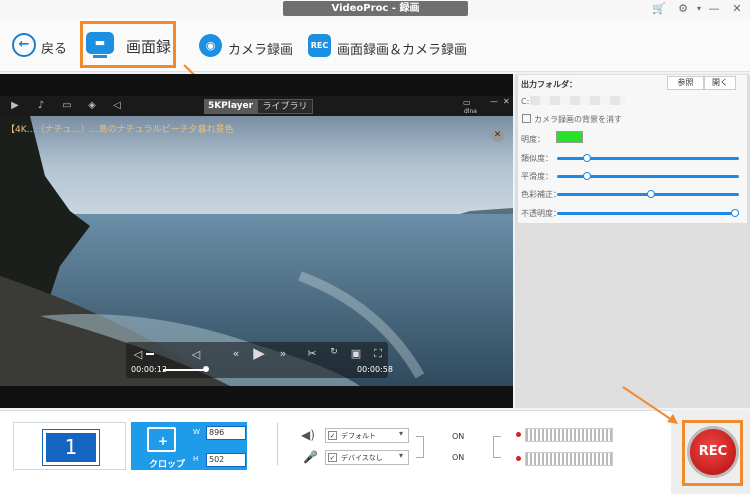 The width and height of the screenshot is (750, 494). Describe the element at coordinates (362, 458) in the screenshot. I see `microphone-value: デバイスなし` at that location.